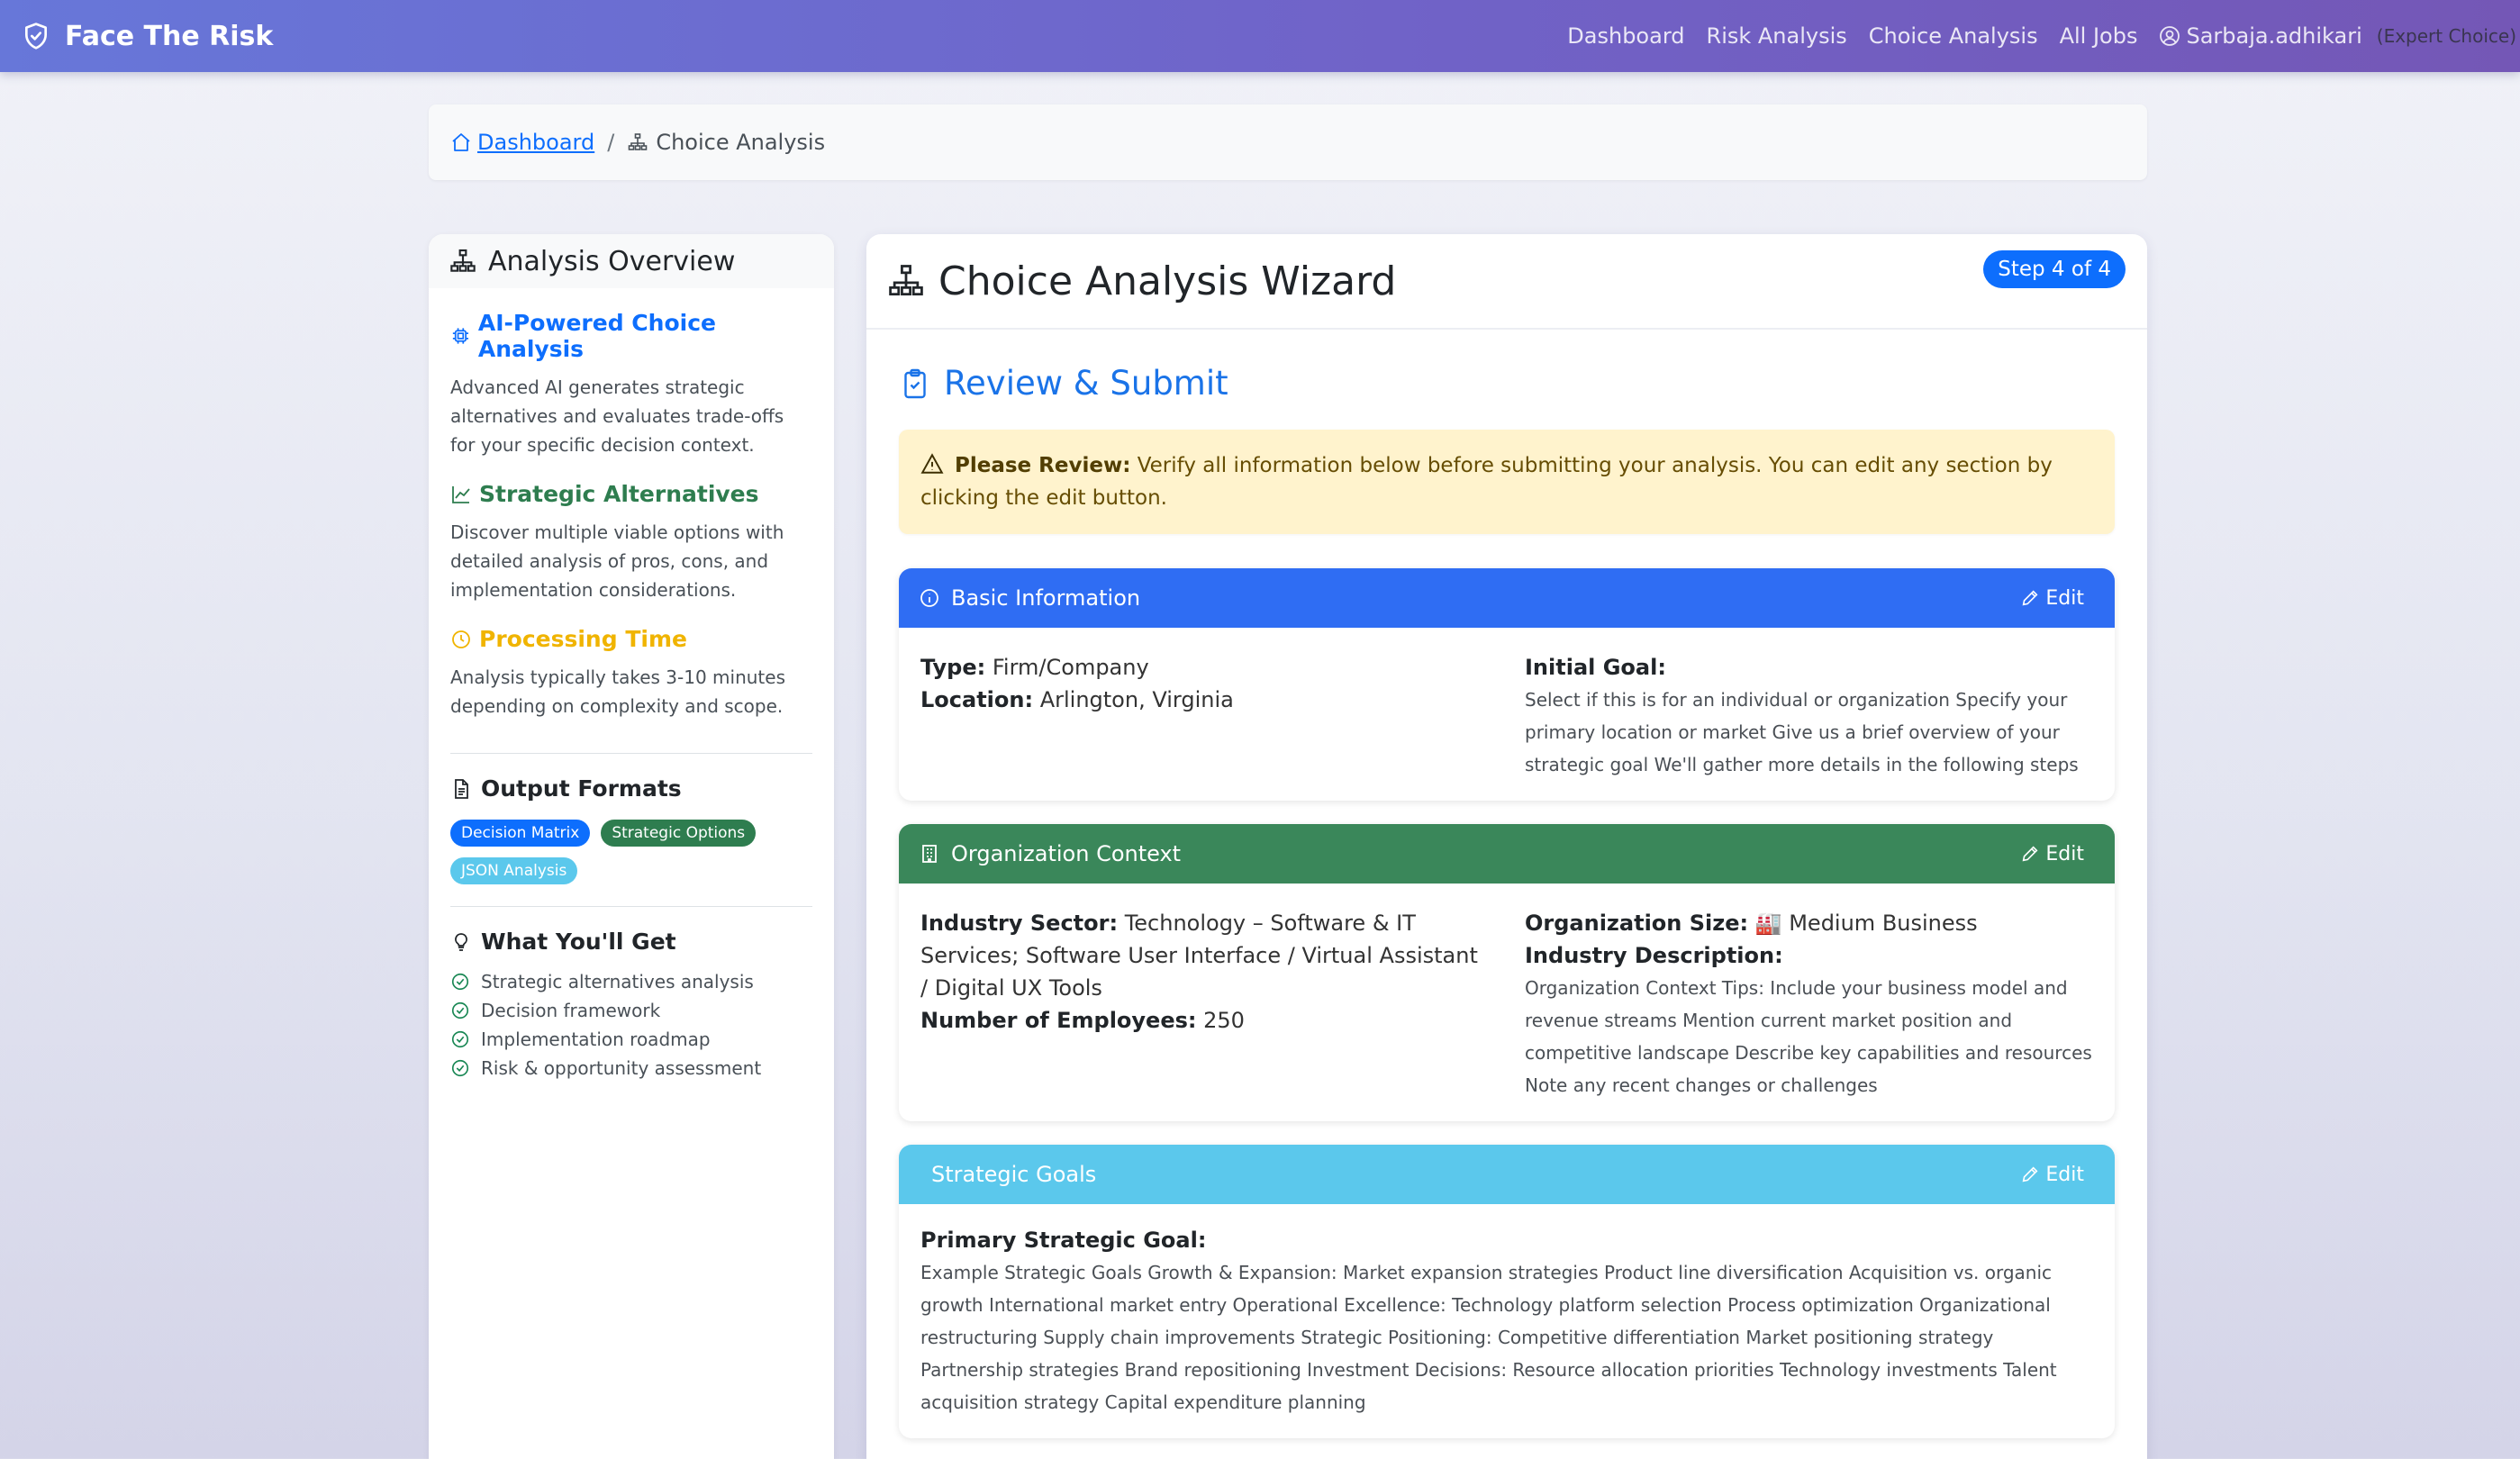 The width and height of the screenshot is (2520, 1459). I want to click on breadcrumb-dashboard-link: Dashboard, so click(522, 142).